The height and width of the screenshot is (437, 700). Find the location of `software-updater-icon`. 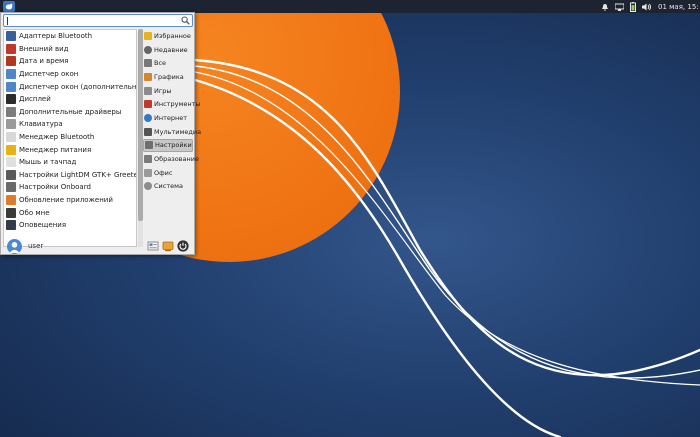

software-updater-icon is located at coordinates (11, 200).